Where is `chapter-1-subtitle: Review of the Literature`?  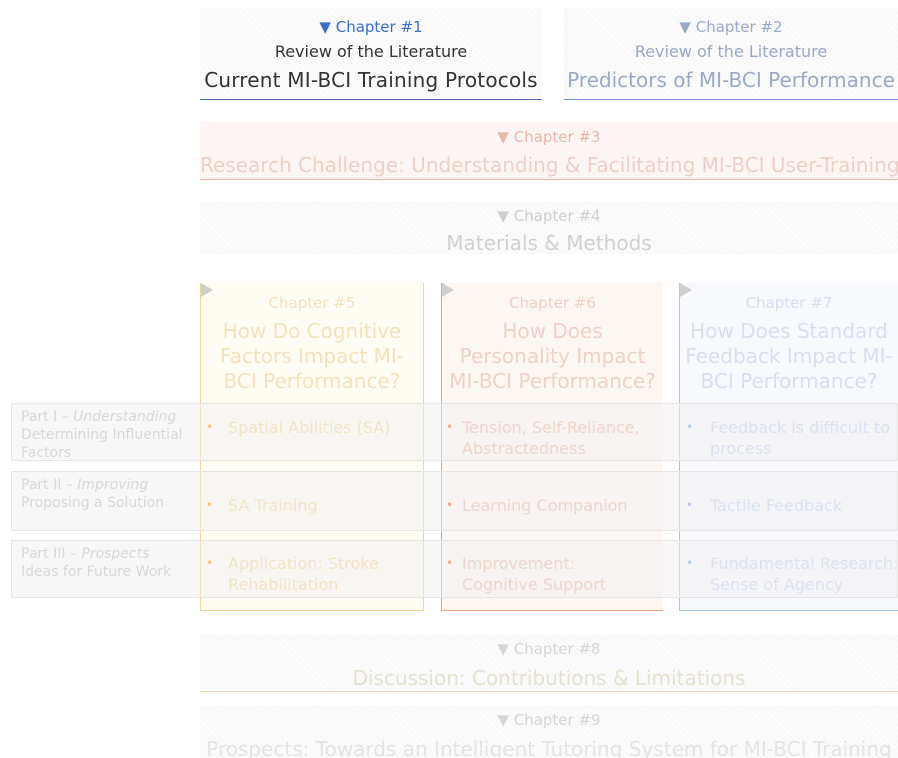 chapter-1-subtitle: Review of the Literature is located at coordinates (371, 51).